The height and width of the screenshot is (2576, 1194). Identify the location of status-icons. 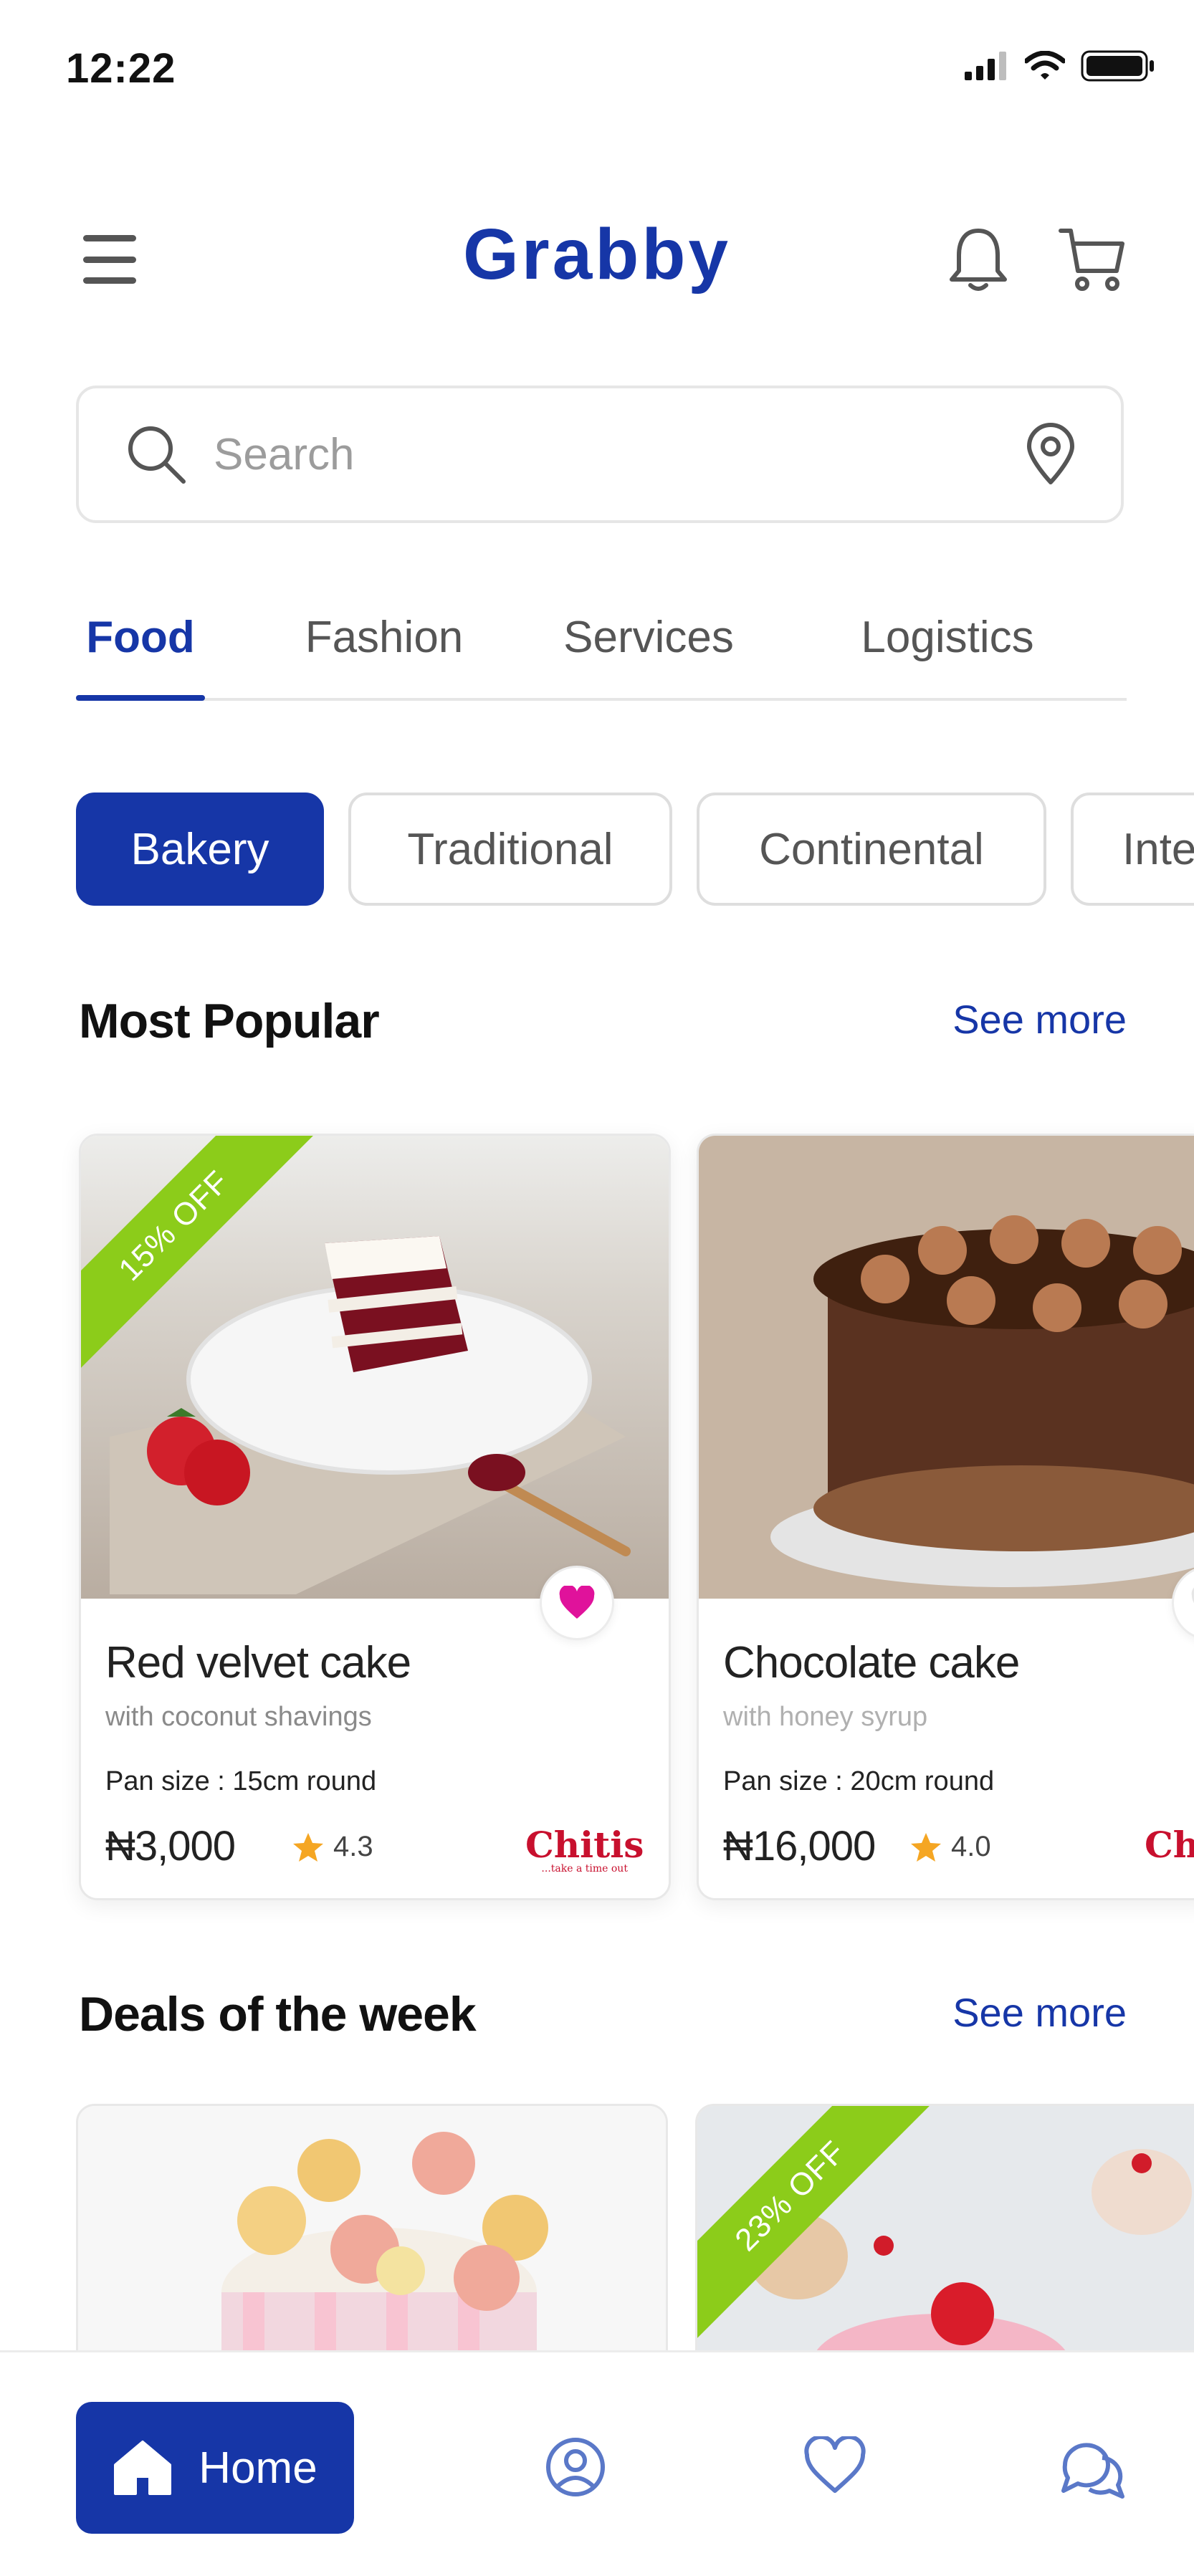
(1060, 66).